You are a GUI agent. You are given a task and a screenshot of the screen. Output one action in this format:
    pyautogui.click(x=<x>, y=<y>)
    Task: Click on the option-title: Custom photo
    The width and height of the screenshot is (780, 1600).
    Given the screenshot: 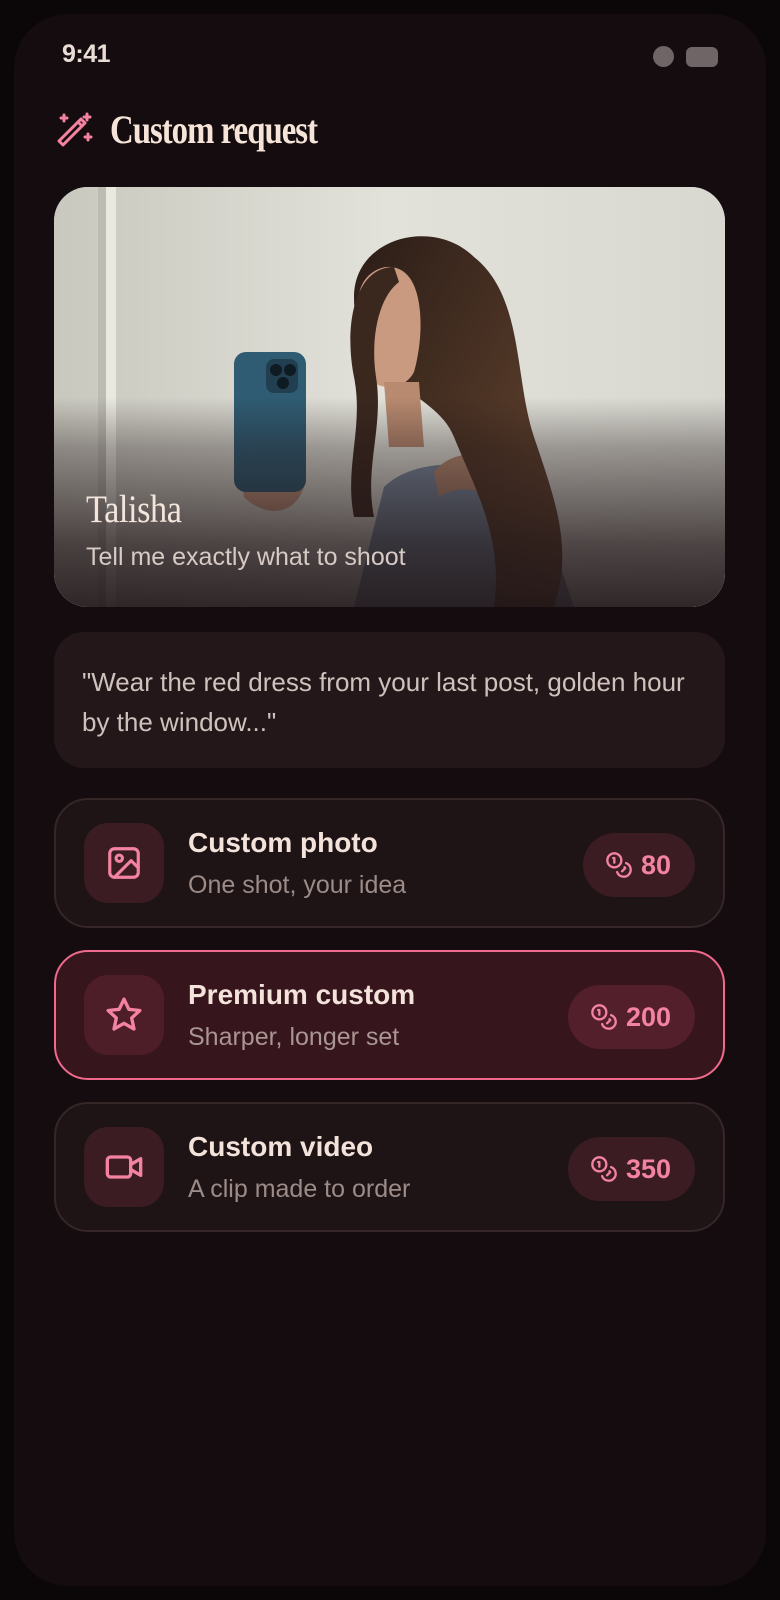 What is the action you would take?
    pyautogui.click(x=283, y=842)
    